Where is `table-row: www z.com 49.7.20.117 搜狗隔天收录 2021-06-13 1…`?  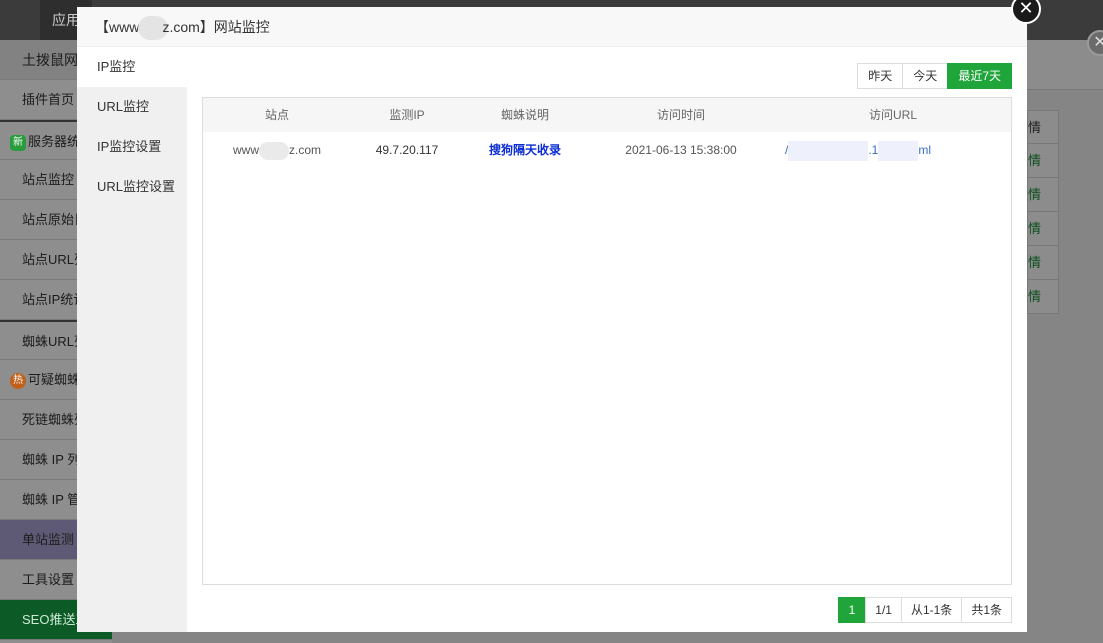 table-row: www z.com 49.7.20.117 搜狗隔天收录 2021-06-13 1… is located at coordinates (607, 150).